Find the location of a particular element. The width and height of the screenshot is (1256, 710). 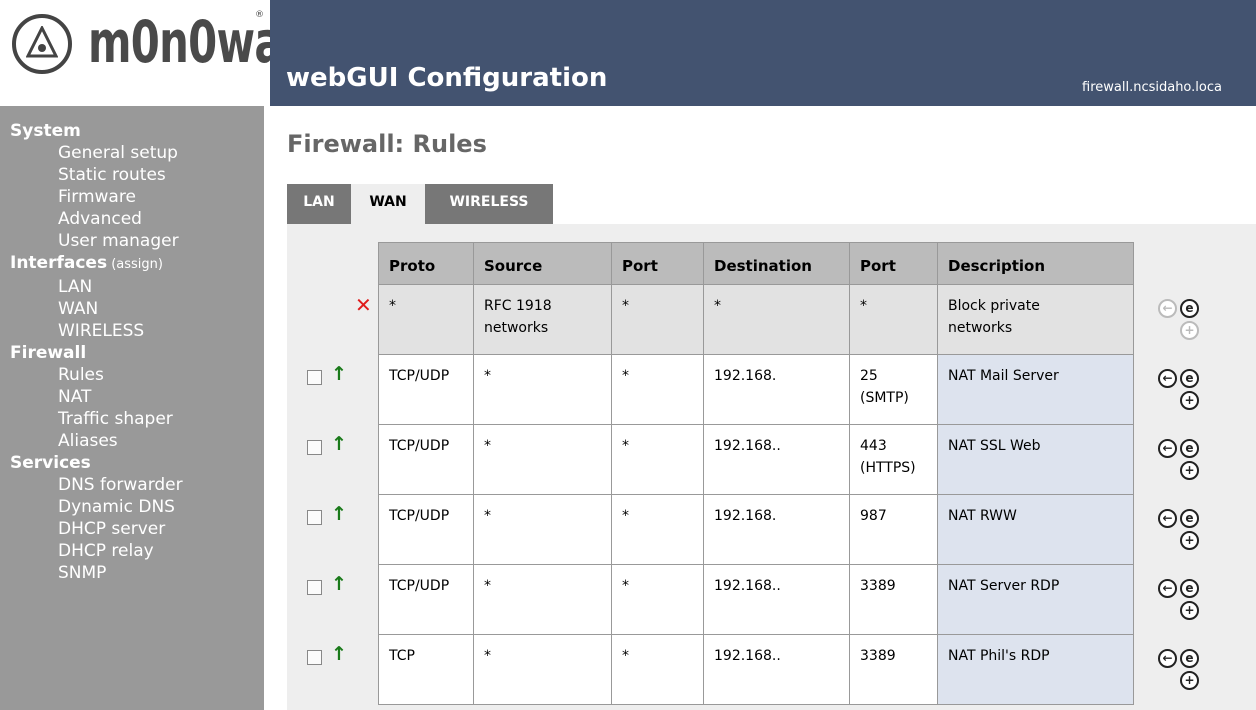

sidebar-item-wireless: WIRELESS is located at coordinates (161, 331).